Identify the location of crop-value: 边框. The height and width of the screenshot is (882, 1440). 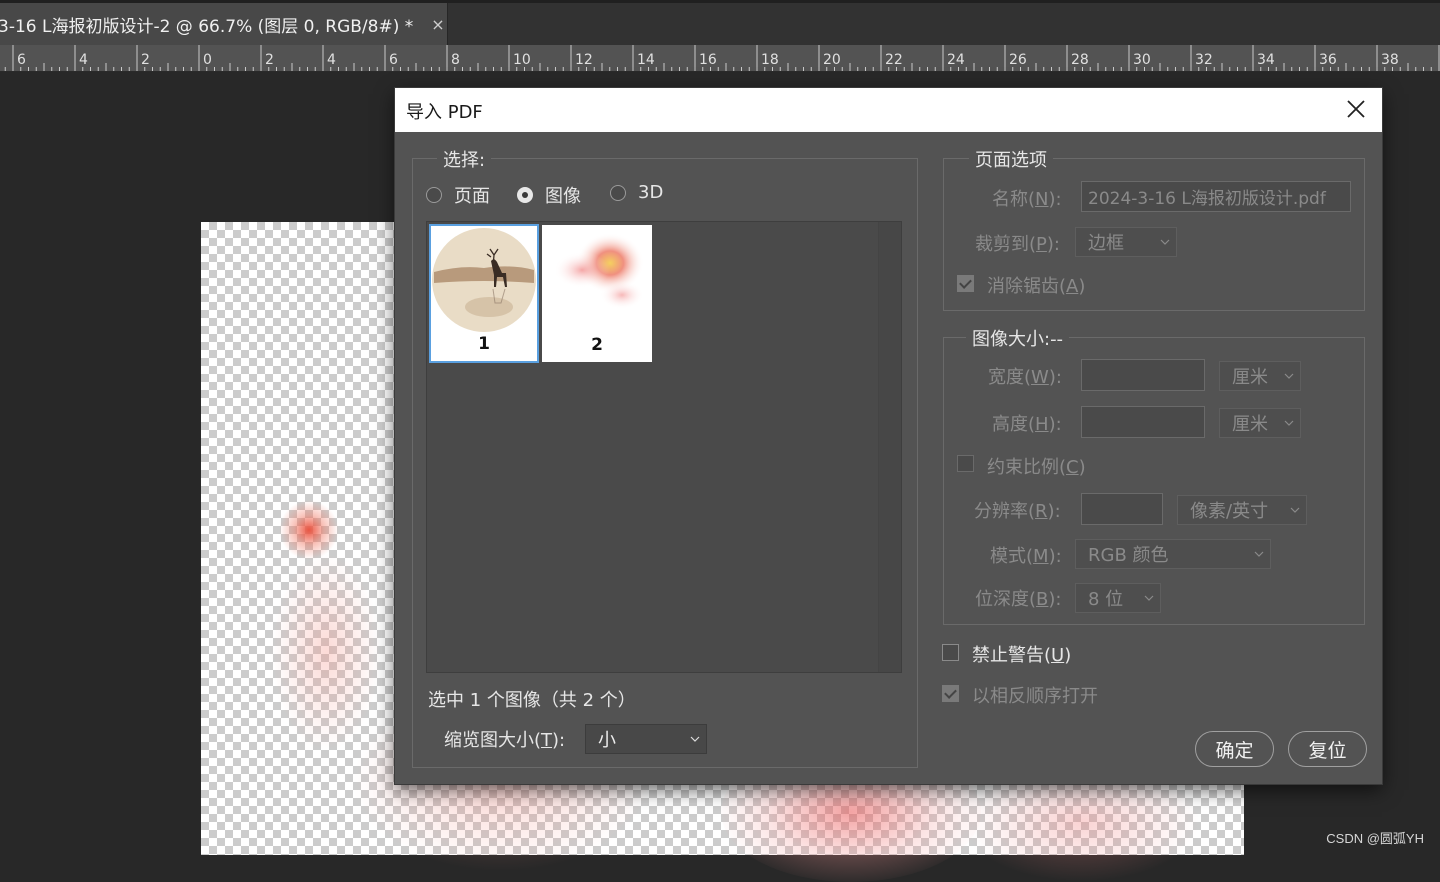
(1106, 243).